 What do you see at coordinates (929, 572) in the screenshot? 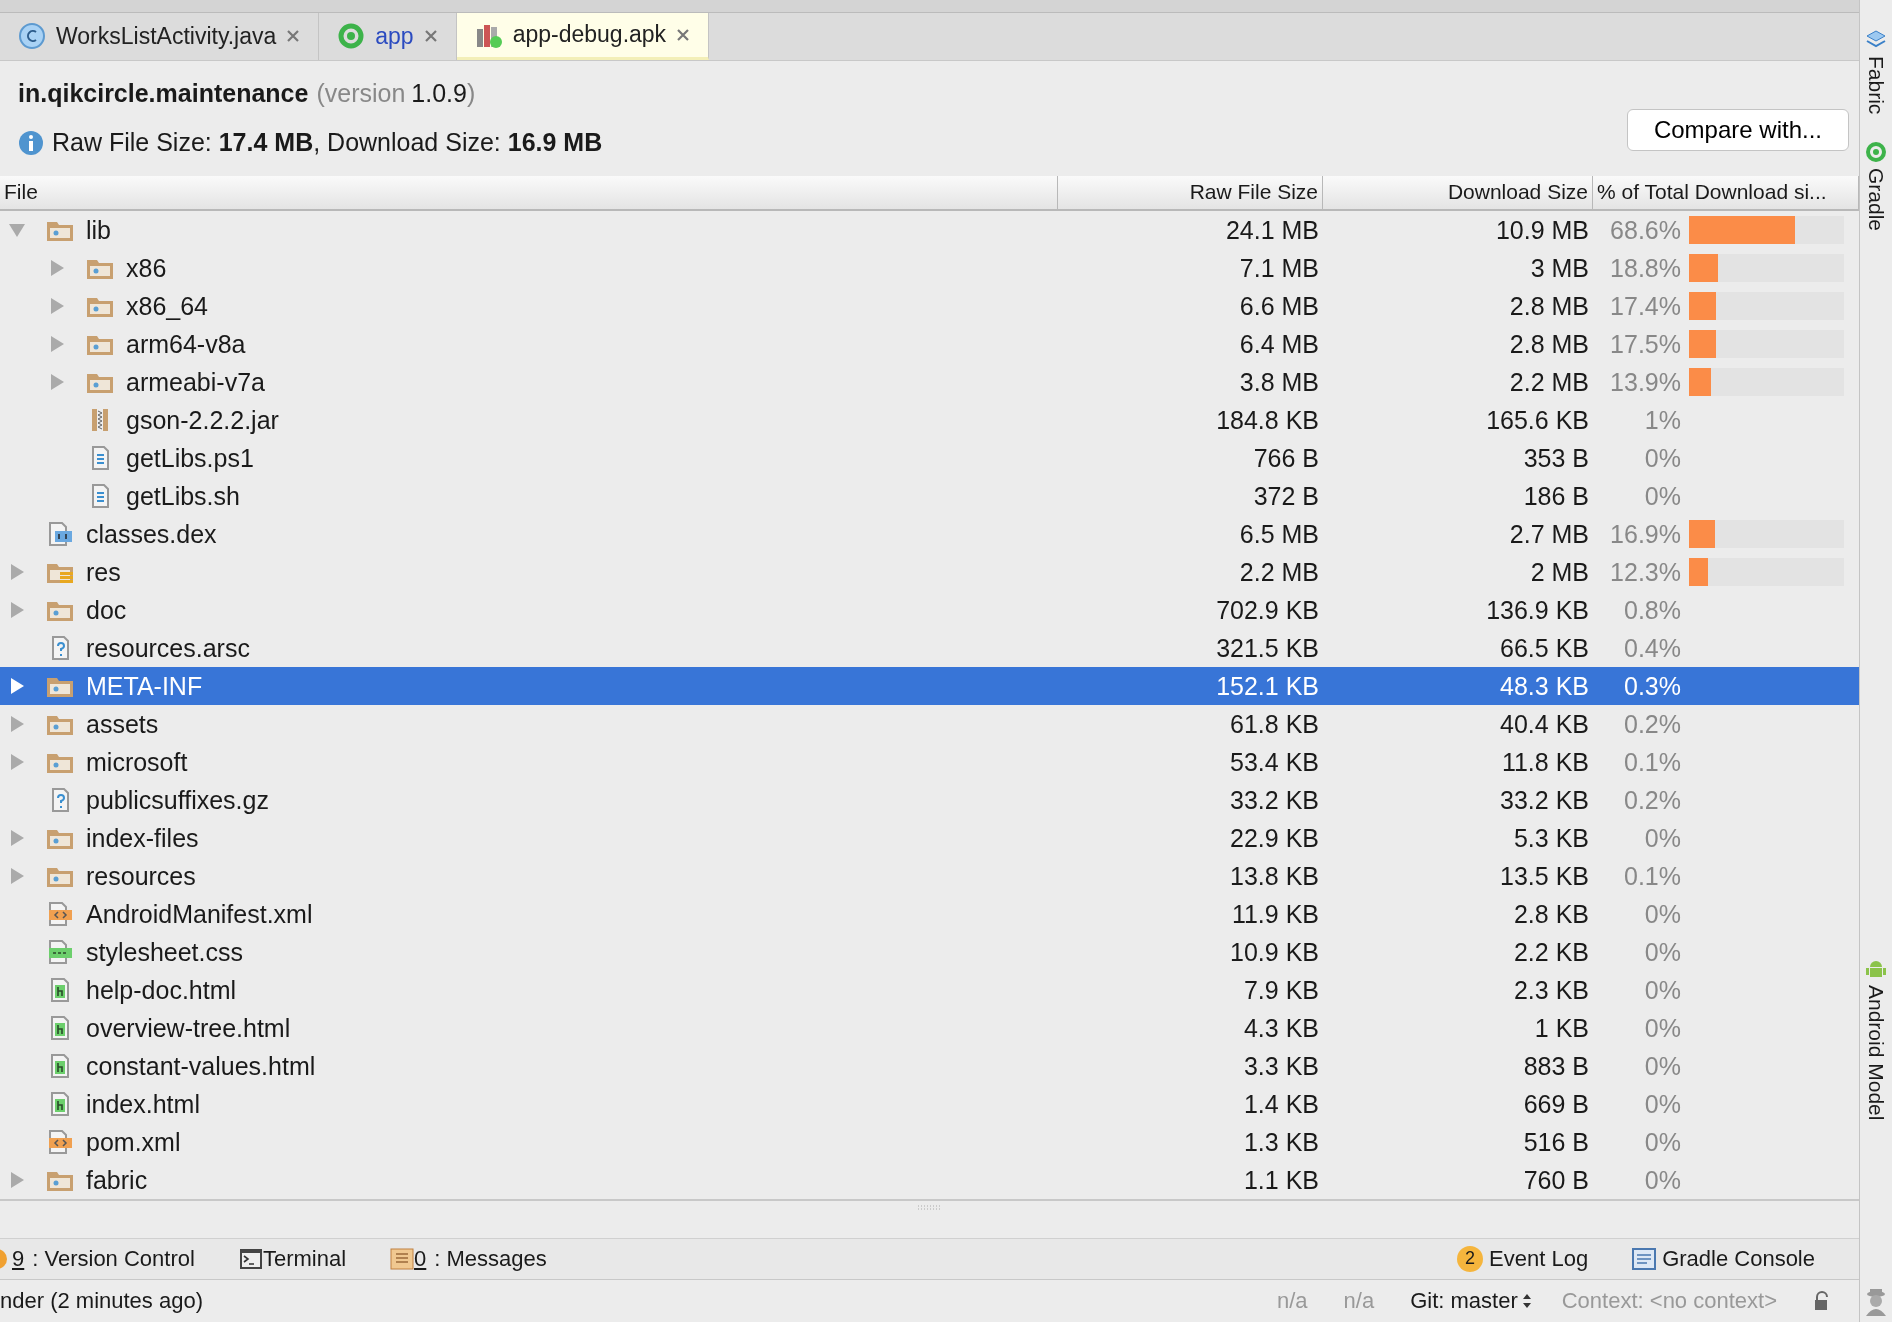
I see `tree-row: res 2.2 MB 2 MB 12.3%` at bounding box center [929, 572].